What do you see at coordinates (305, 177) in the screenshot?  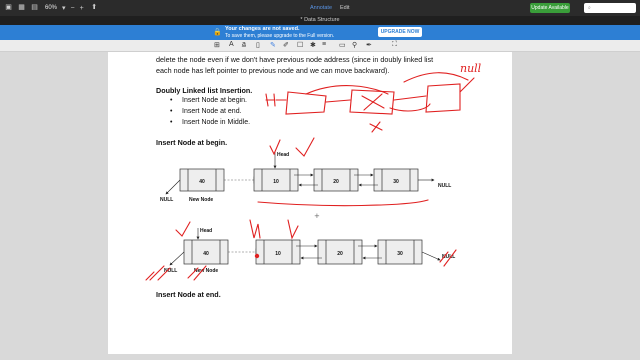 I see `diagram-begin-1: 40 NULL New Node Head 10 20 30 NULL` at bounding box center [305, 177].